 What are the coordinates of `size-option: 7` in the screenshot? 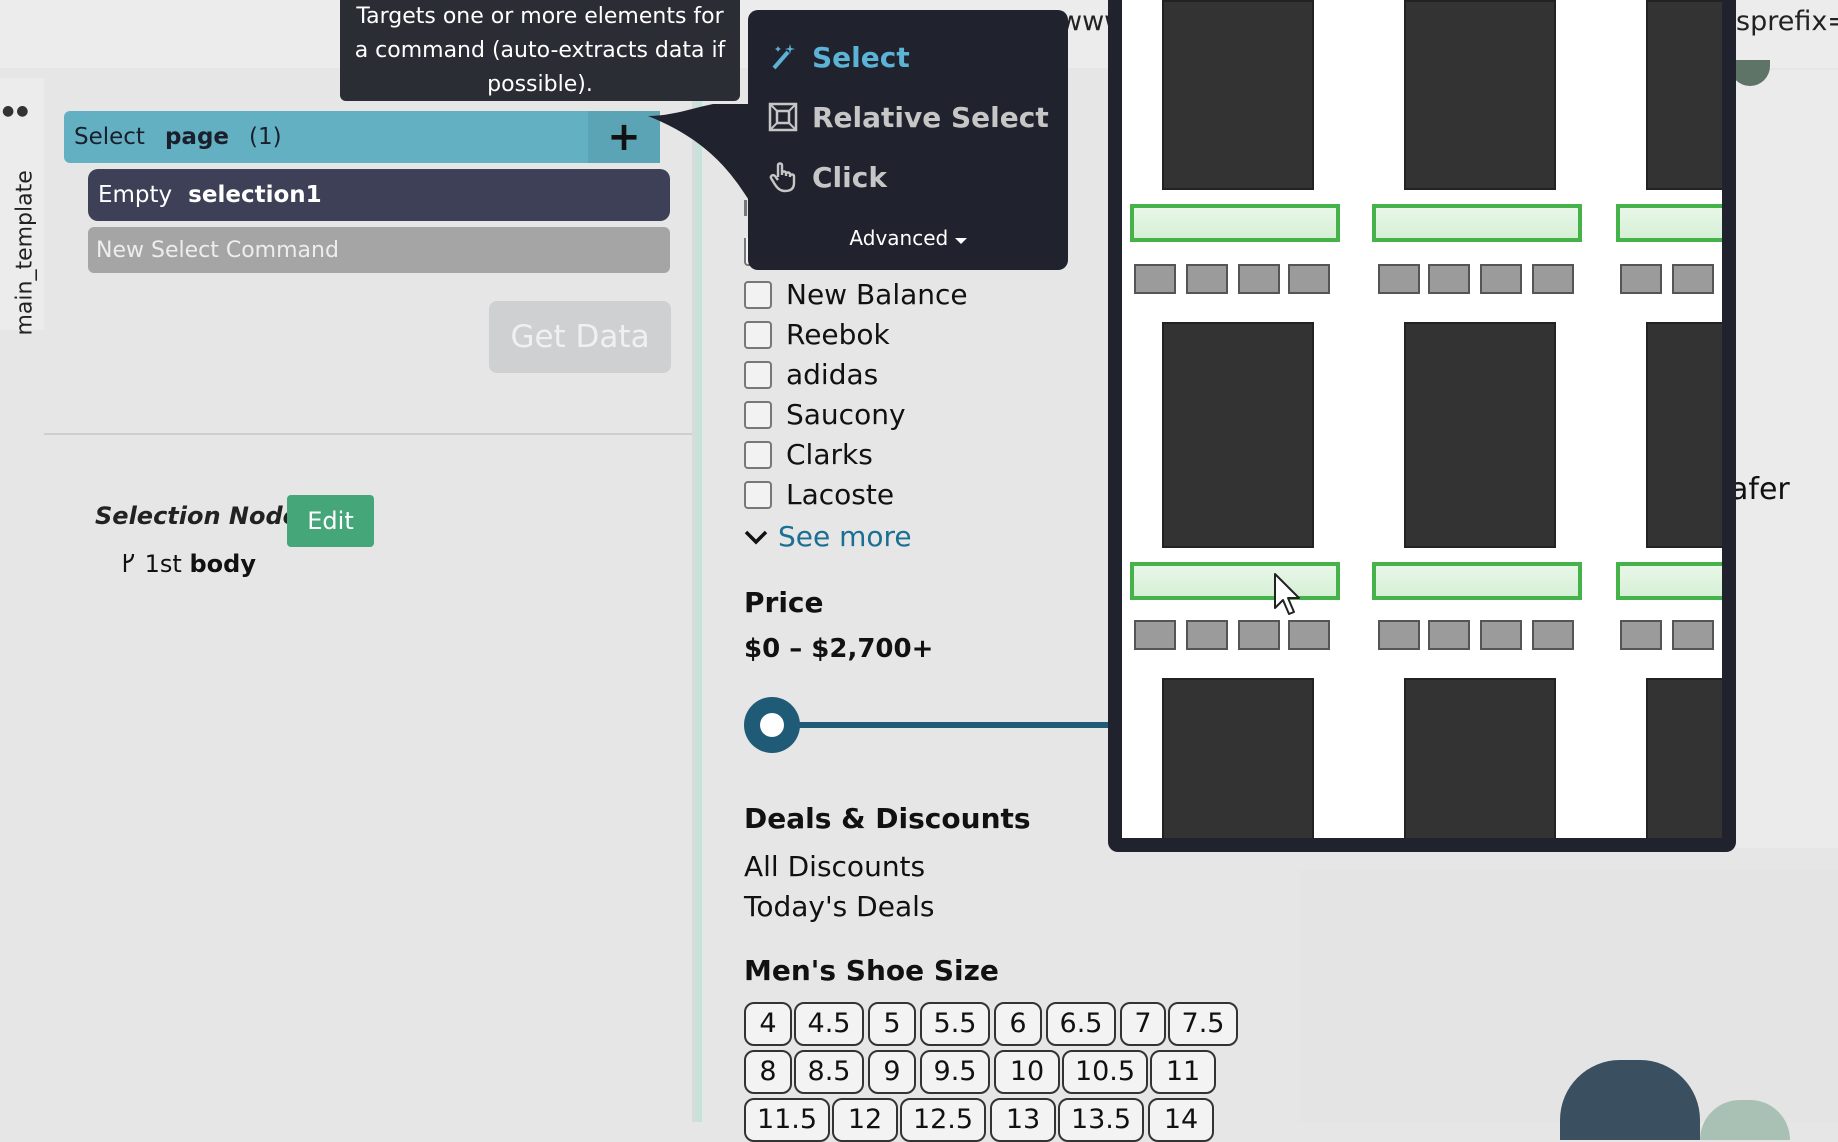 It's located at (1143, 1024).